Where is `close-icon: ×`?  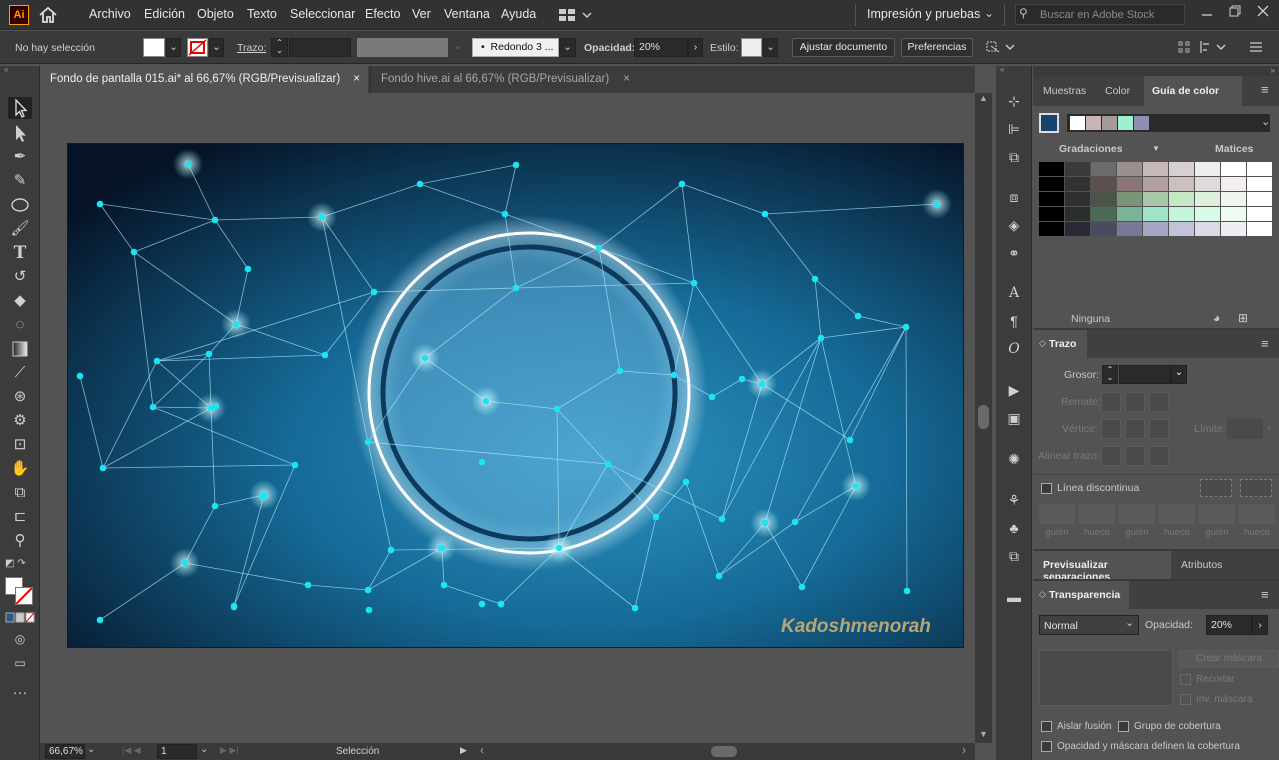 close-icon: × is located at coordinates (626, 79).